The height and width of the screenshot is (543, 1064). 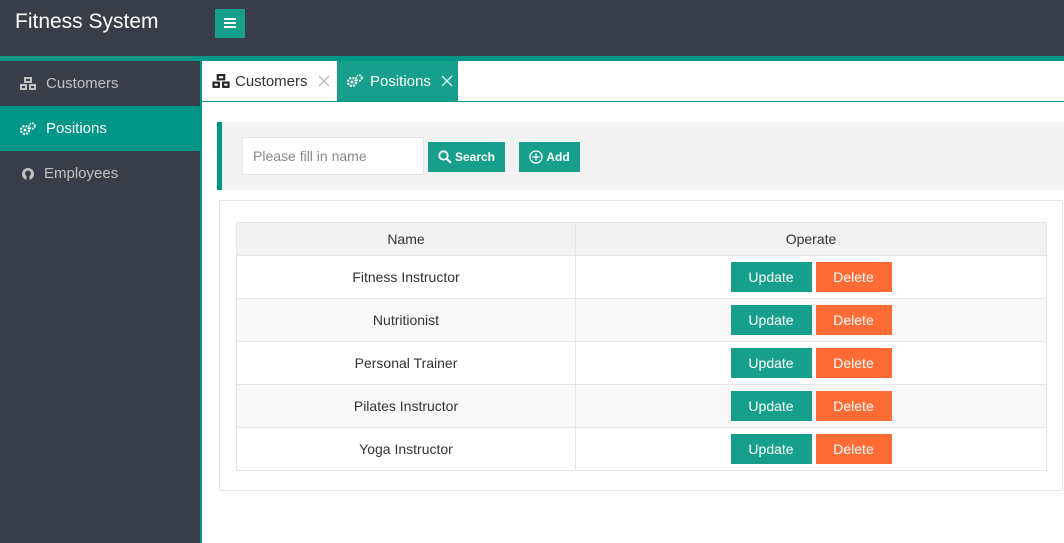 I want to click on tab-bar: Customers Positions, so click(x=633, y=81).